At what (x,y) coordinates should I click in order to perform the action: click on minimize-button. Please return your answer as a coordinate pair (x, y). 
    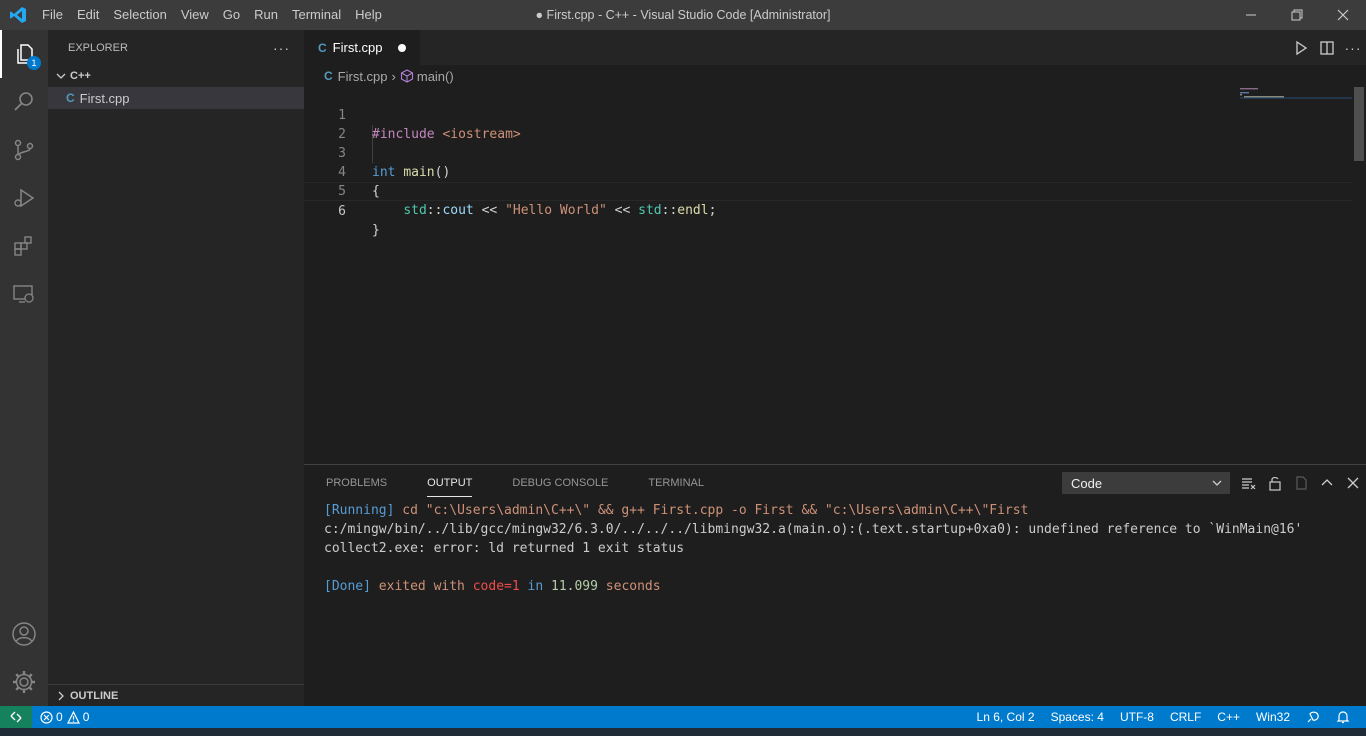
    Looking at the image, I should click on (1251, 15).